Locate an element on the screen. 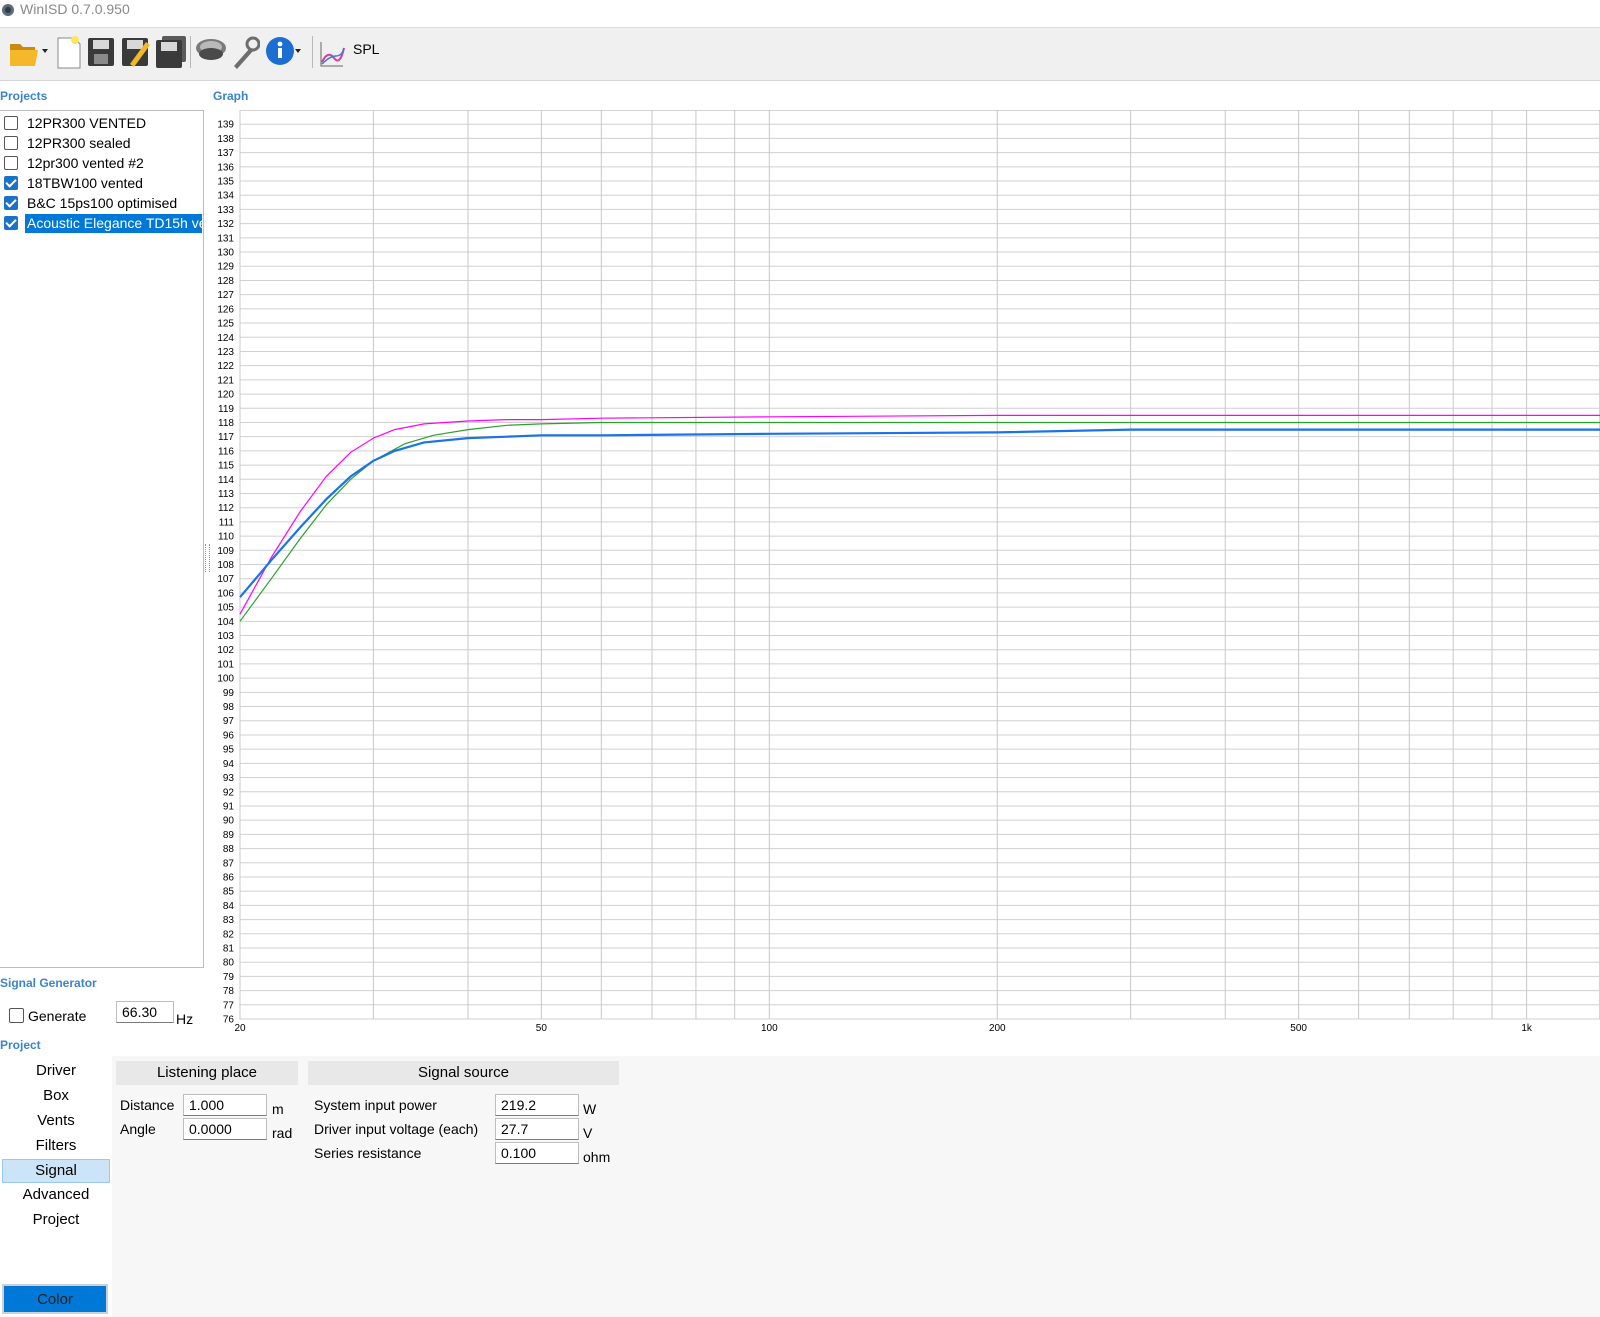 The height and width of the screenshot is (1317, 1600). y-tick-label: 118 is located at coordinates (226, 423).